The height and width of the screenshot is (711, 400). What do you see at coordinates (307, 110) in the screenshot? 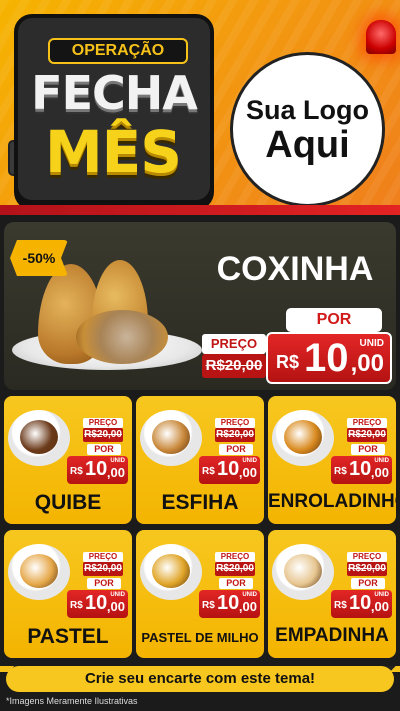
I see `logo-line1: Sua Logo` at bounding box center [307, 110].